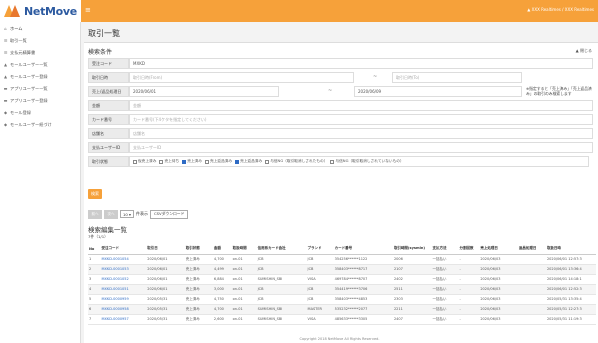 This screenshot has width=598, height=343. What do you see at coordinates (123, 249) in the screenshot?
I see `col-header: 受注コード` at bounding box center [123, 249].